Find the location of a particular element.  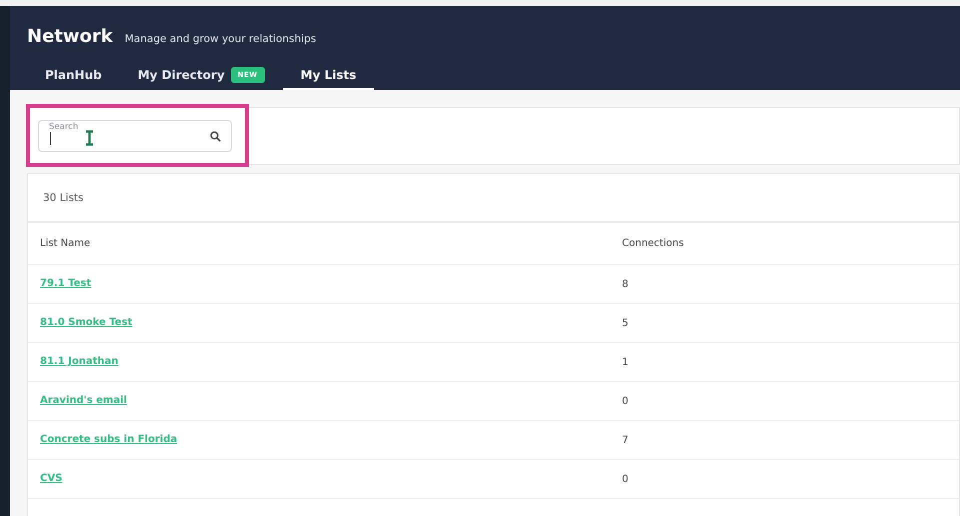

search-icon is located at coordinates (215, 136).